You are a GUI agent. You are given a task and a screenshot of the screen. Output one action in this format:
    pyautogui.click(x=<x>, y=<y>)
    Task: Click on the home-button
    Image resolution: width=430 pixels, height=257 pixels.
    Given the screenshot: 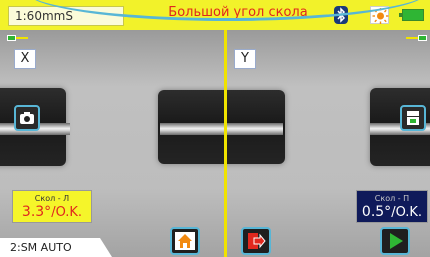 What is the action you would take?
    pyautogui.click(x=185, y=241)
    